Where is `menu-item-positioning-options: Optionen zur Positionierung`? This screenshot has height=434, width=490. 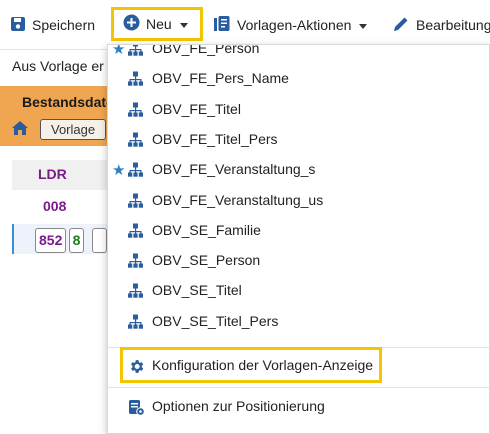 menu-item-positioning-options: Optionen zur Positionierung is located at coordinates (298, 407).